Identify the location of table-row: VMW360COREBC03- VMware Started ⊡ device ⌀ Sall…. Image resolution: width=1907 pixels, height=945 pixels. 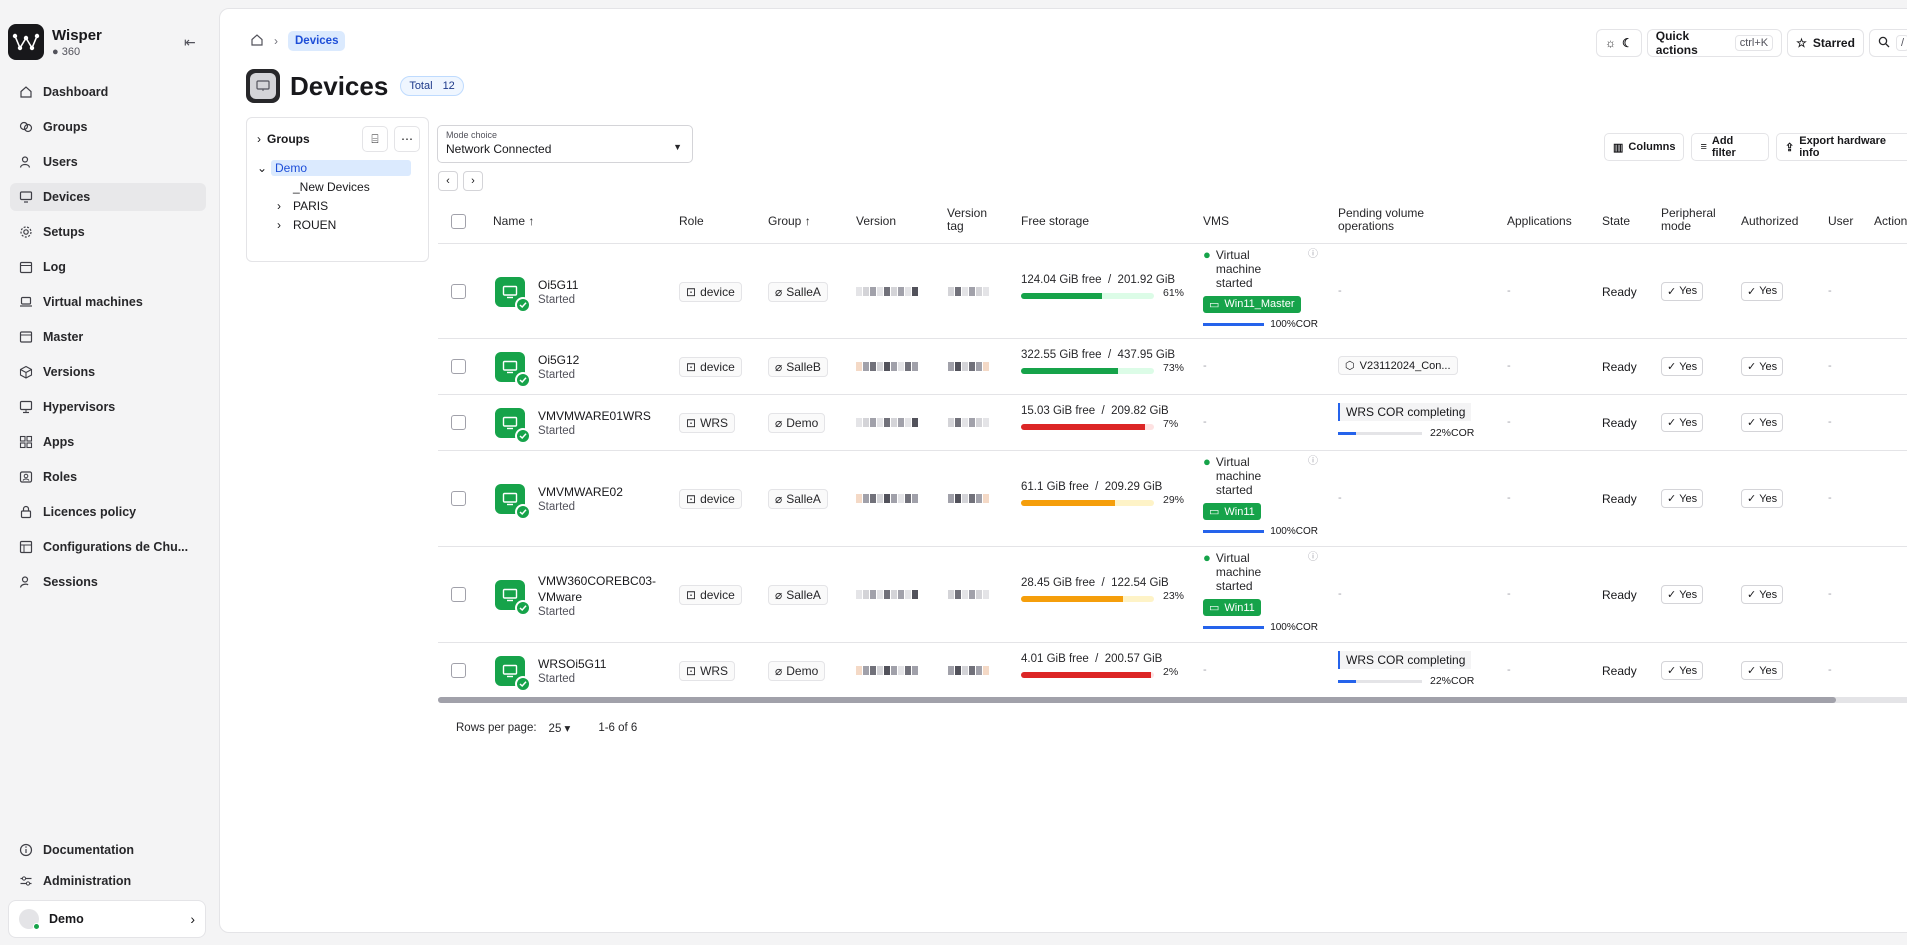
(1172, 595).